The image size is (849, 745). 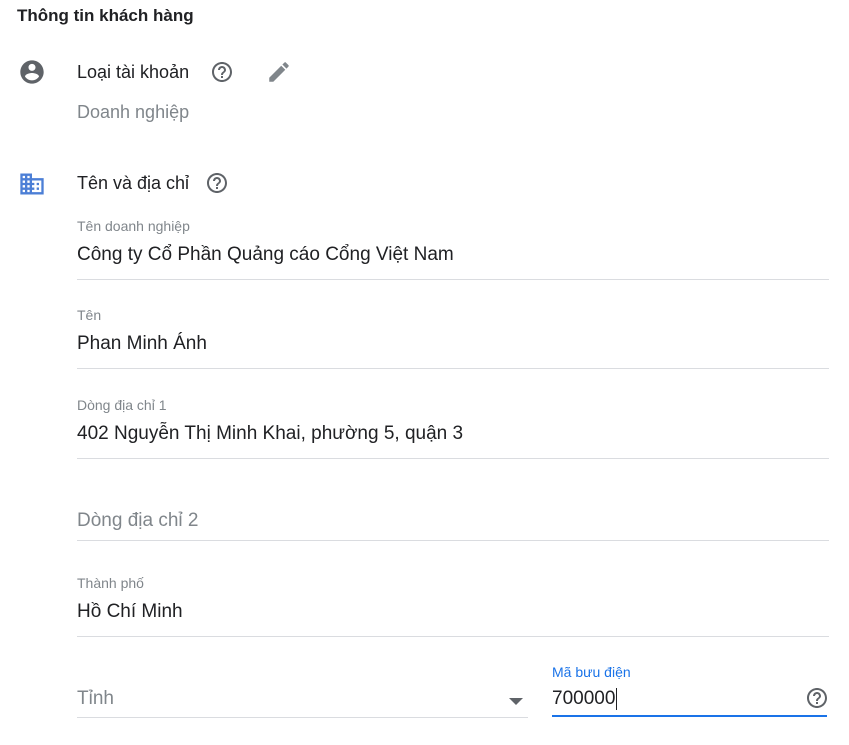 I want to click on postal-code-value: 700000, so click(x=583, y=698).